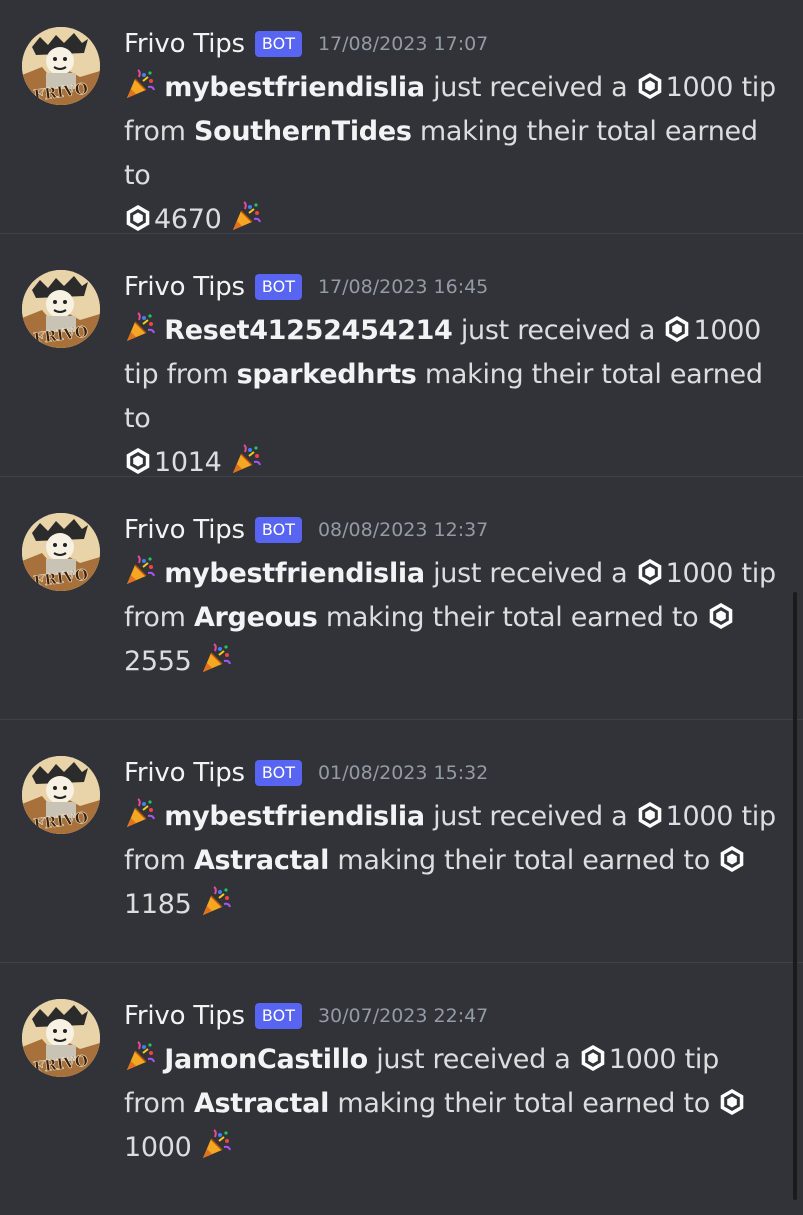 Image resolution: width=803 pixels, height=1215 pixels. What do you see at coordinates (306, 530) in the screenshot?
I see `message-header: Frivo Tips BOT 08/08/2023 12:37` at bounding box center [306, 530].